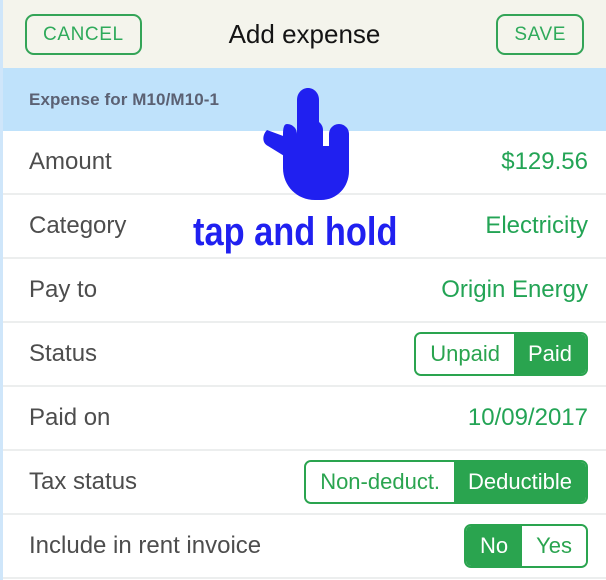 Image resolution: width=606 pixels, height=580 pixels. Describe the element at coordinates (514, 290) in the screenshot. I see `row-value-pay-to: Origin Energy` at that location.